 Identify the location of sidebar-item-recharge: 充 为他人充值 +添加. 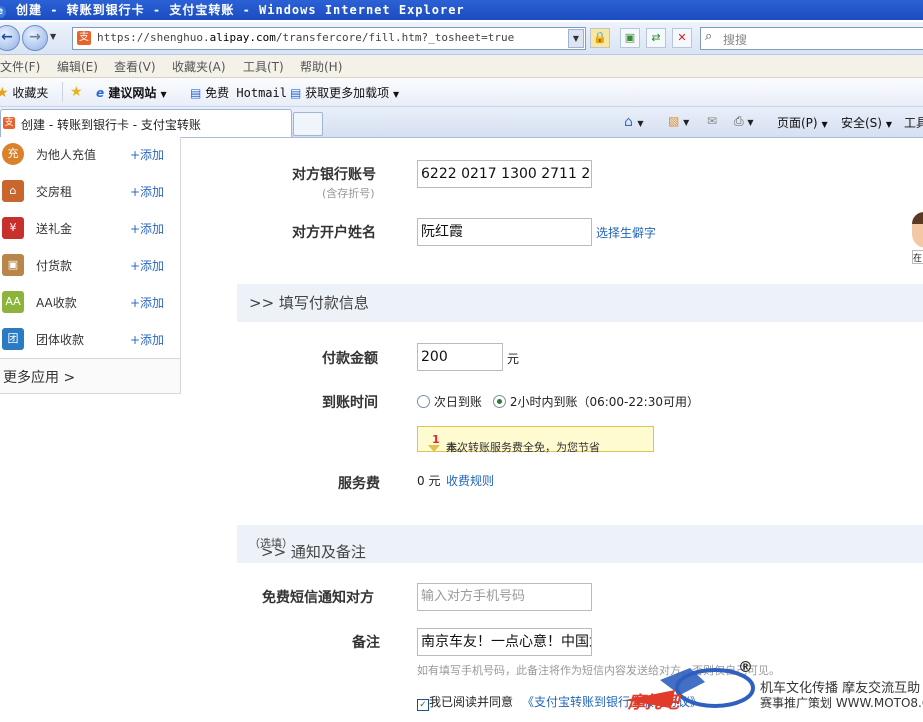
(90, 161).